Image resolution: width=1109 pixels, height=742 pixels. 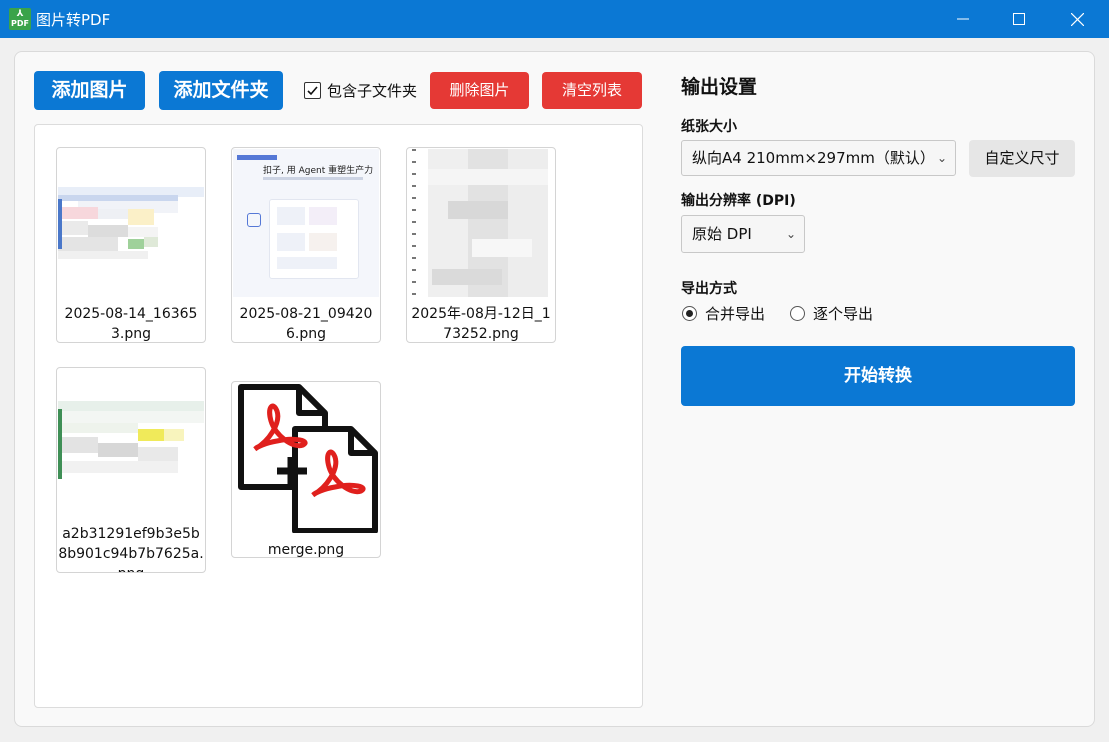 I want to click on include-subfolders-label: 包含子文件夹, so click(x=372, y=91).